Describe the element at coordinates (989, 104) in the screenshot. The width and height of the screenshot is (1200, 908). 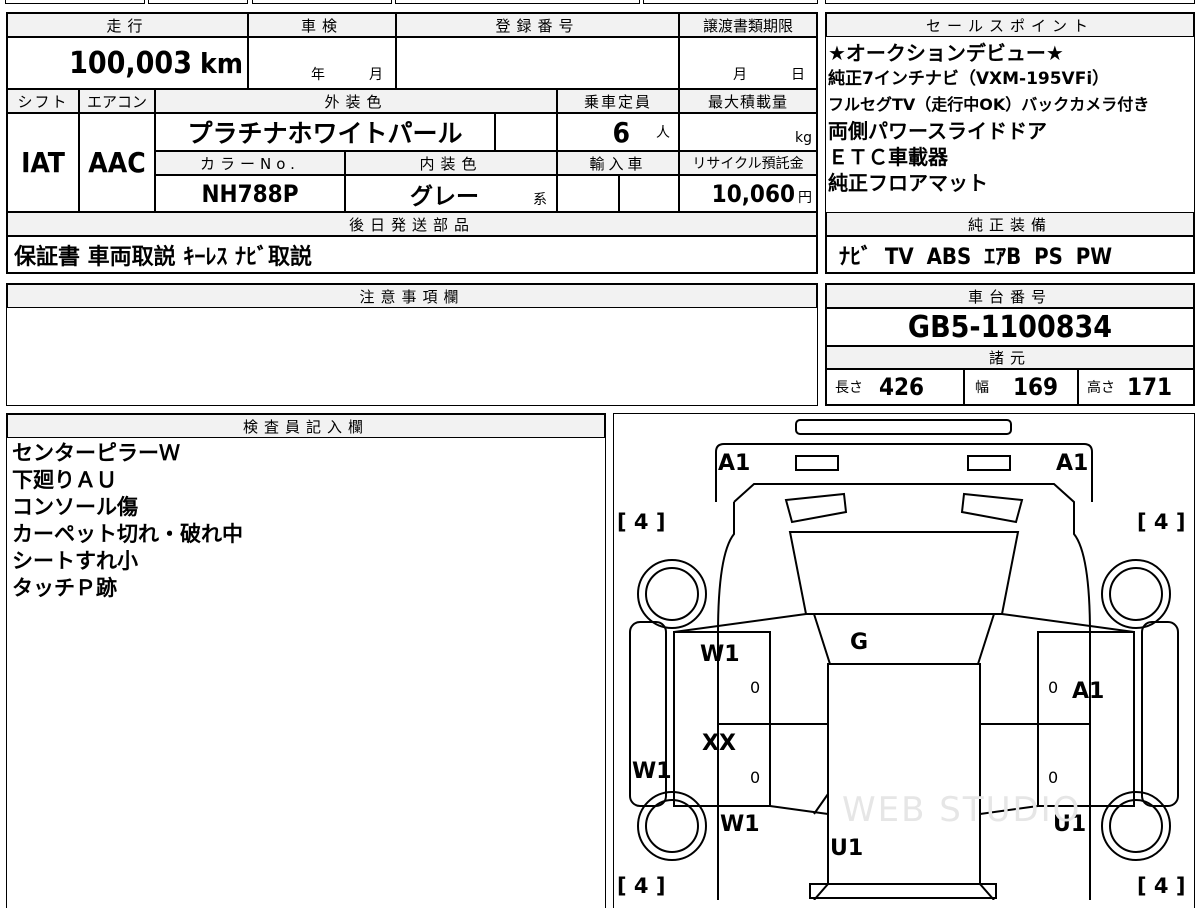
I see `sales-point-item: フルセグTV（走行中OK）バックカメラ付き` at that location.